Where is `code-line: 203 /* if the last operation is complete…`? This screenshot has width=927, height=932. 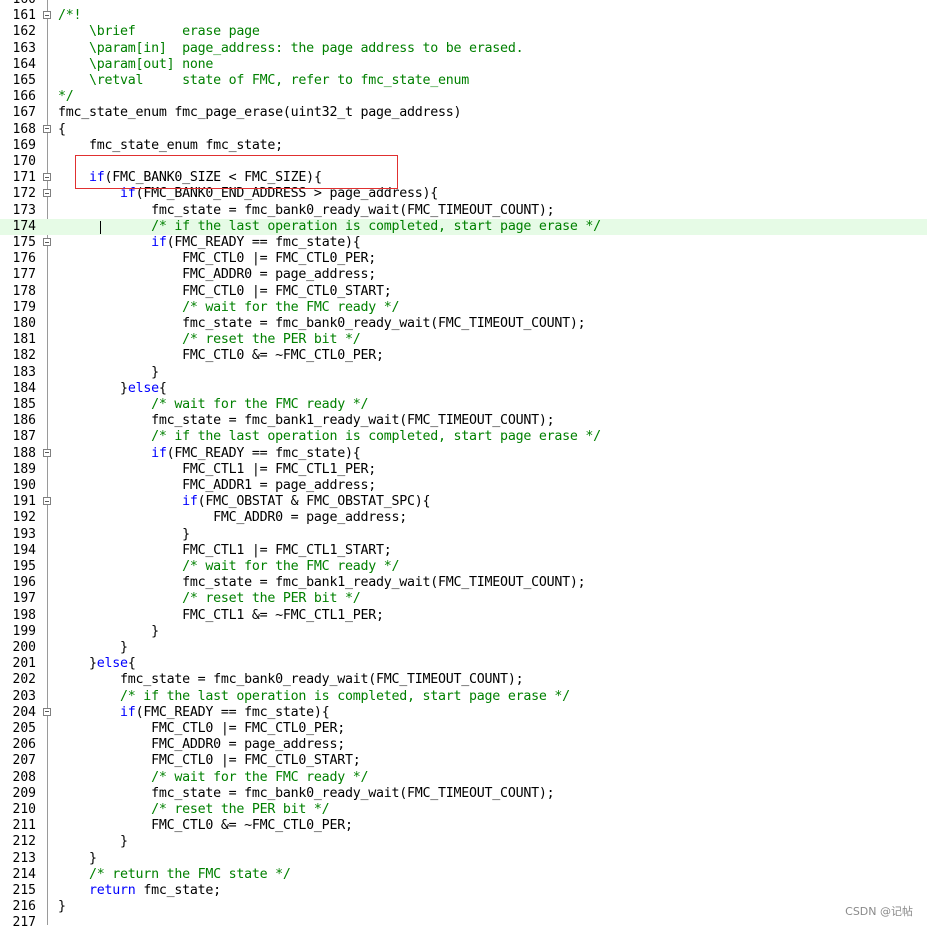 code-line: 203 /* if the last operation is complete… is located at coordinates (463, 697).